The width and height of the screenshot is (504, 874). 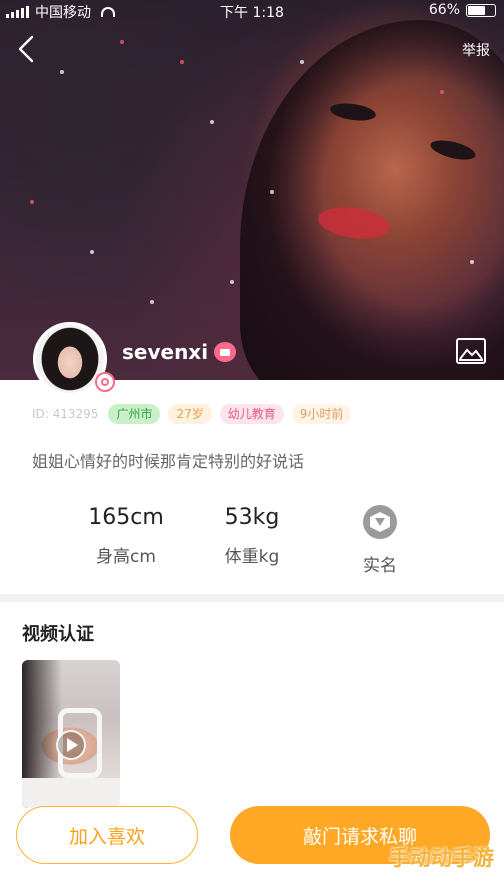 I want to click on weight-value: 53kg, so click(x=252, y=517).